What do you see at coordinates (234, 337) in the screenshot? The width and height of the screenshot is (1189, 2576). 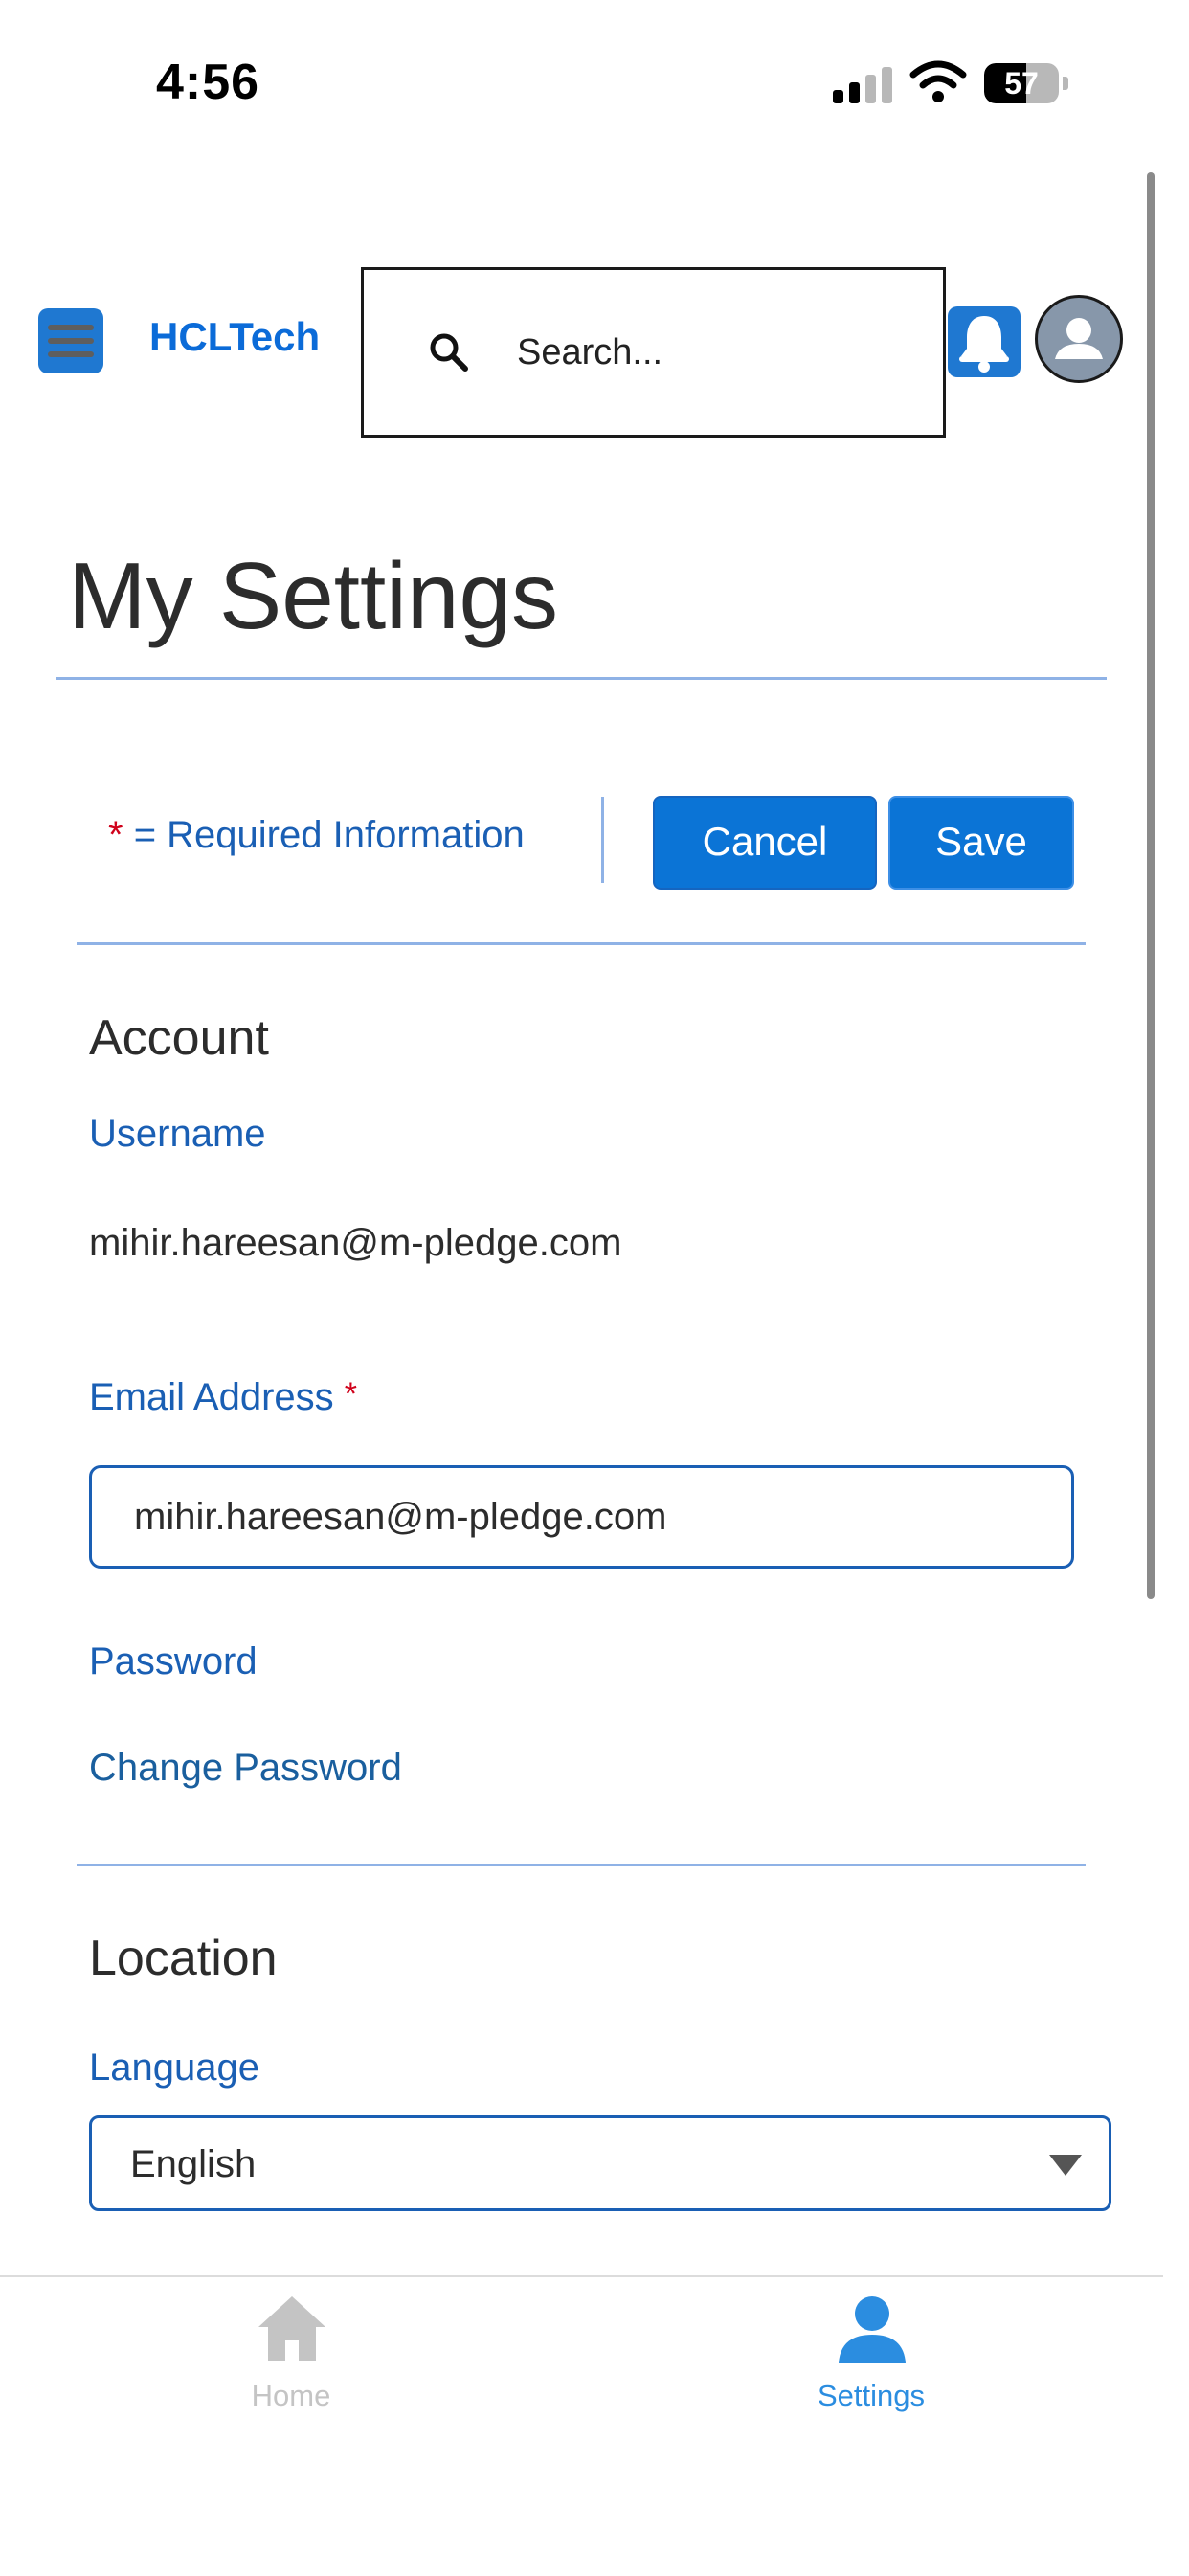 I see `hcltech-logo: HCLTech` at bounding box center [234, 337].